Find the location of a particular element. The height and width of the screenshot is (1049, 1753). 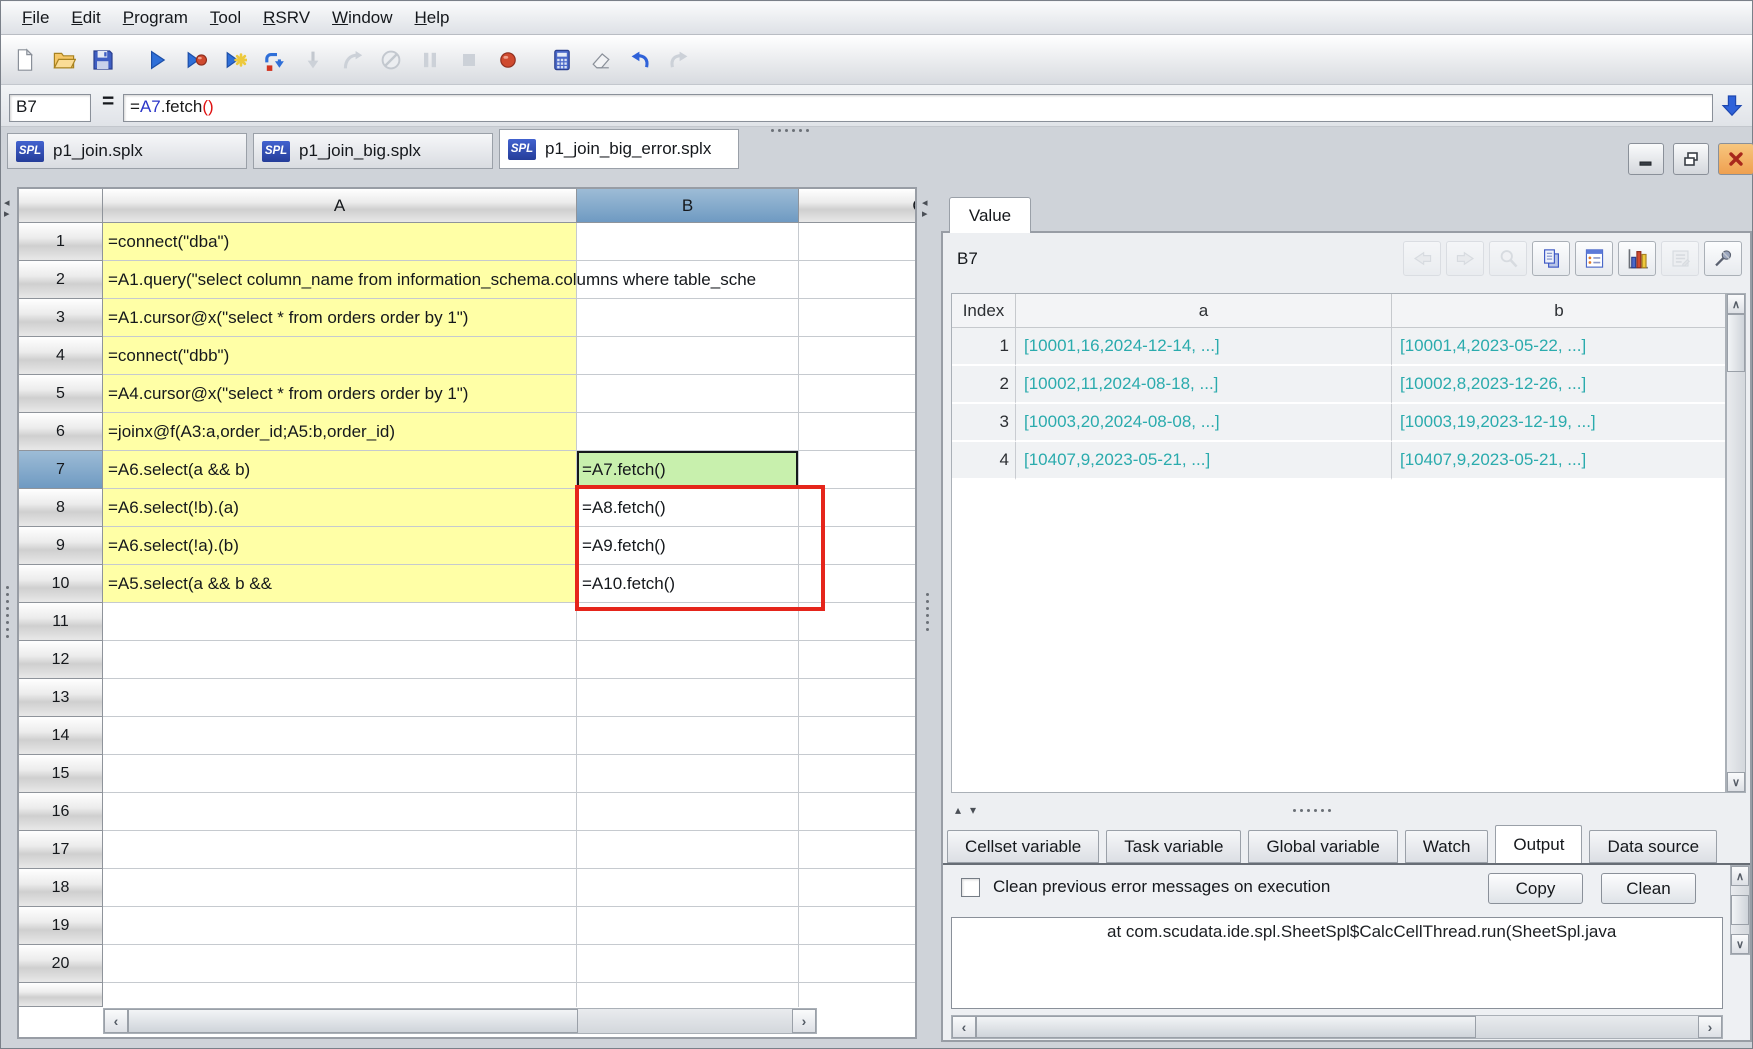

cell-C8 is located at coordinates (857, 508).